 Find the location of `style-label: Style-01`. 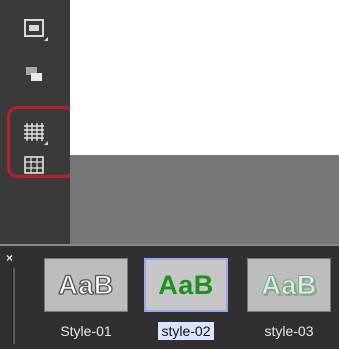

style-label: Style-01 is located at coordinates (86, 331).